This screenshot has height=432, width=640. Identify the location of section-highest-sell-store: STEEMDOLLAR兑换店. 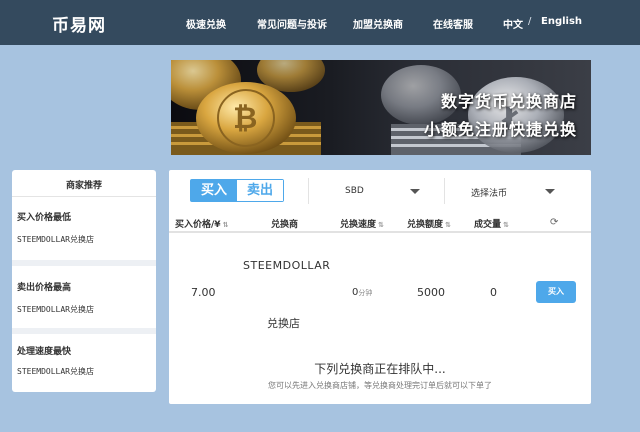
(55, 309).